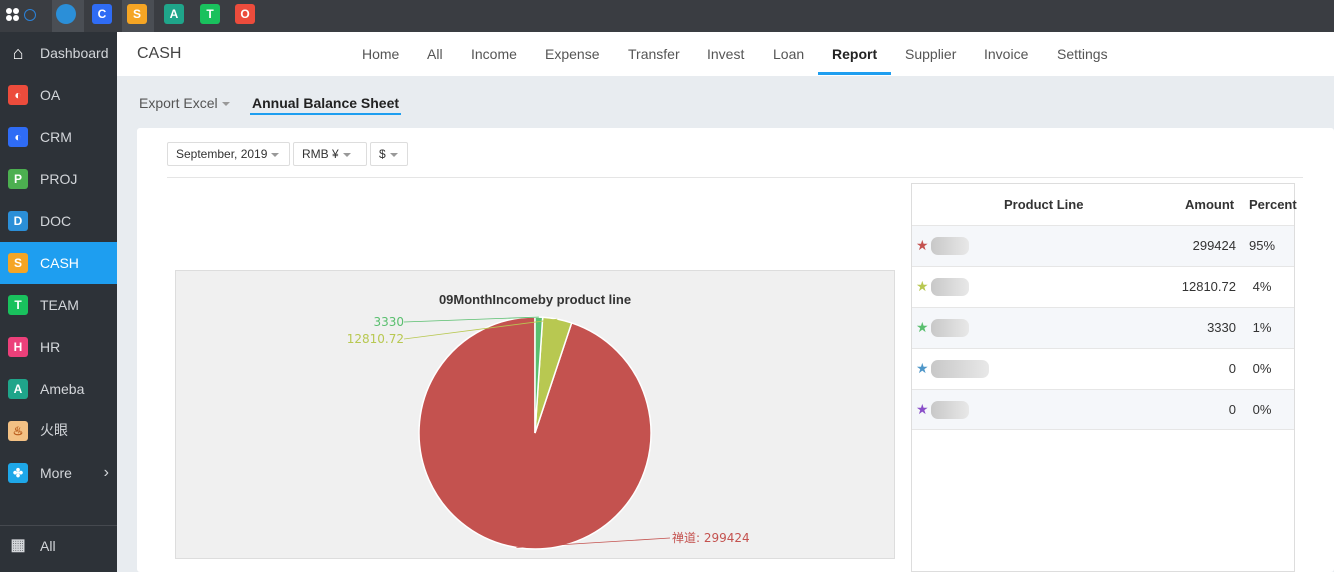 Image resolution: width=1334 pixels, height=572 pixels. I want to click on table-row: ★ 12810.72 4%, so click(1103, 286).